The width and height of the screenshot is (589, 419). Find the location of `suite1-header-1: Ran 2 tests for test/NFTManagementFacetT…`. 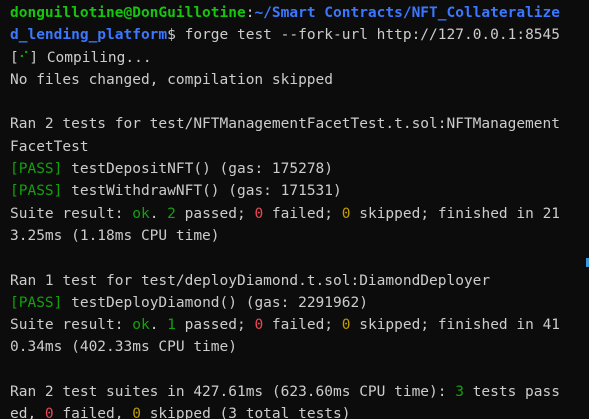

suite1-header-1: Ran 2 tests for test/NFTManagementFacetT… is located at coordinates (285, 124).